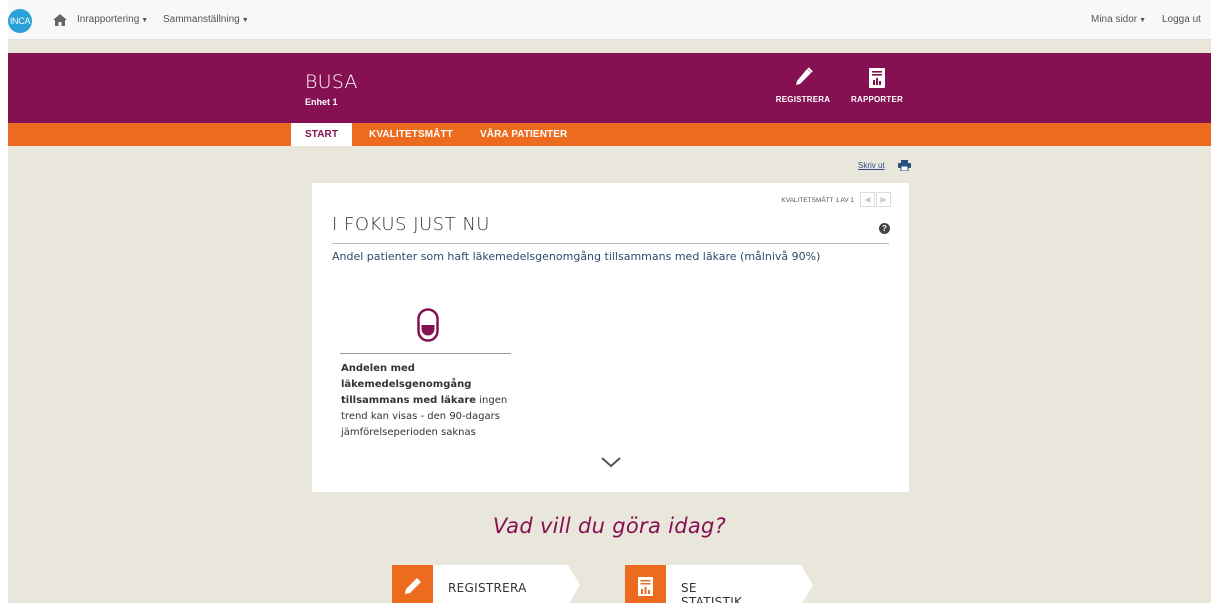  Describe the element at coordinates (321, 102) in the screenshot. I see `unit-name: Enhet 1` at that location.